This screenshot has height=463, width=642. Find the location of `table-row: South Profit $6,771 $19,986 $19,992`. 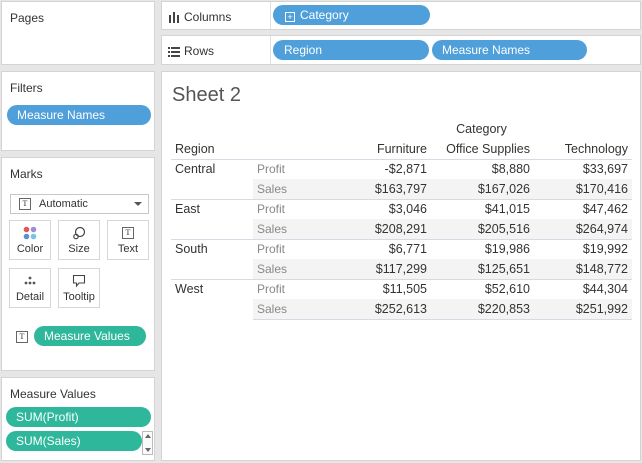

table-row: South Profit $6,771 $19,986 $19,992 is located at coordinates (401, 258).